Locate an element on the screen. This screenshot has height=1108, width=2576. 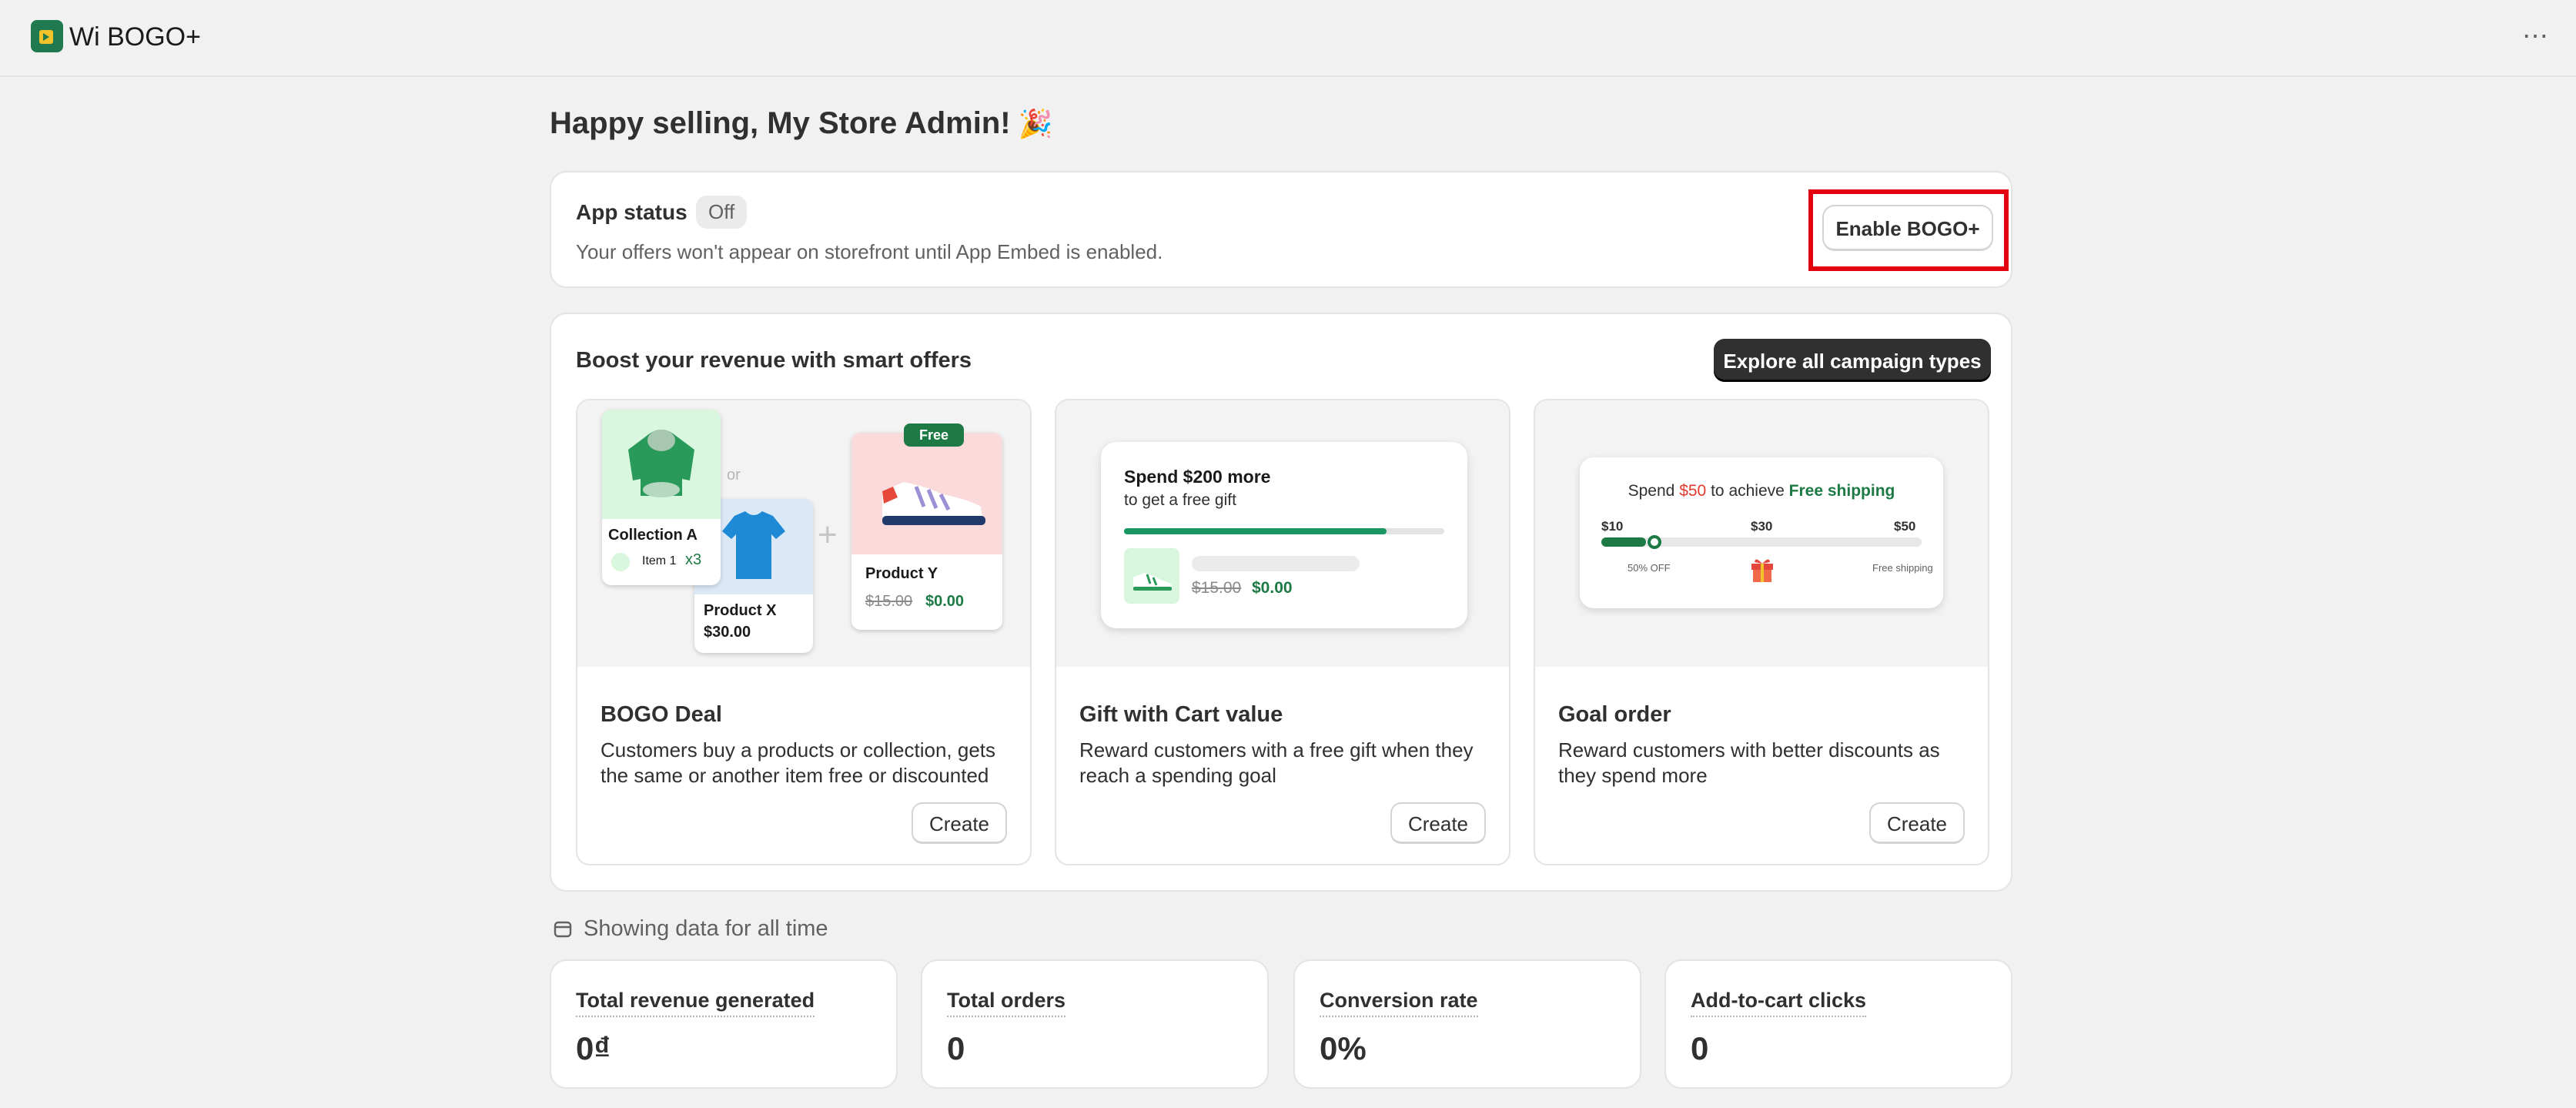
collection-item-qty: x3 is located at coordinates (694, 559).